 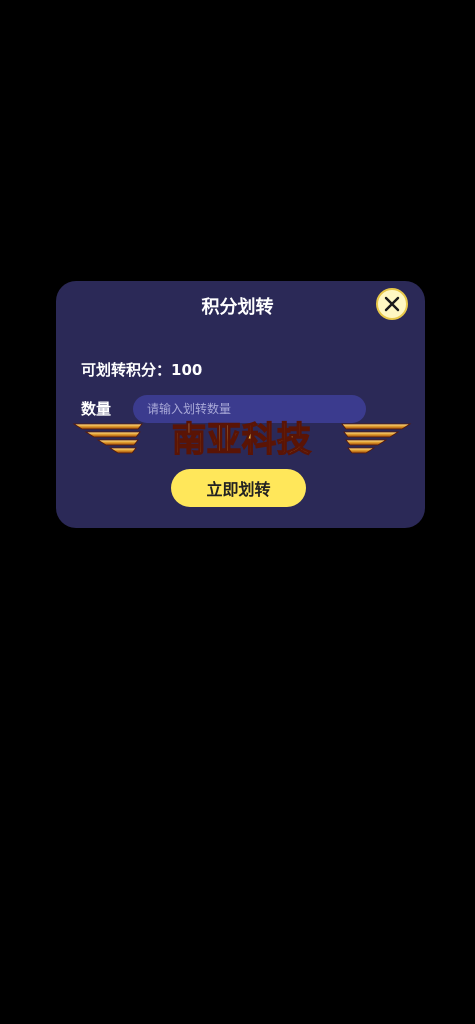 What do you see at coordinates (142, 370) in the screenshot?
I see `available-points: 可划转积分：100` at bounding box center [142, 370].